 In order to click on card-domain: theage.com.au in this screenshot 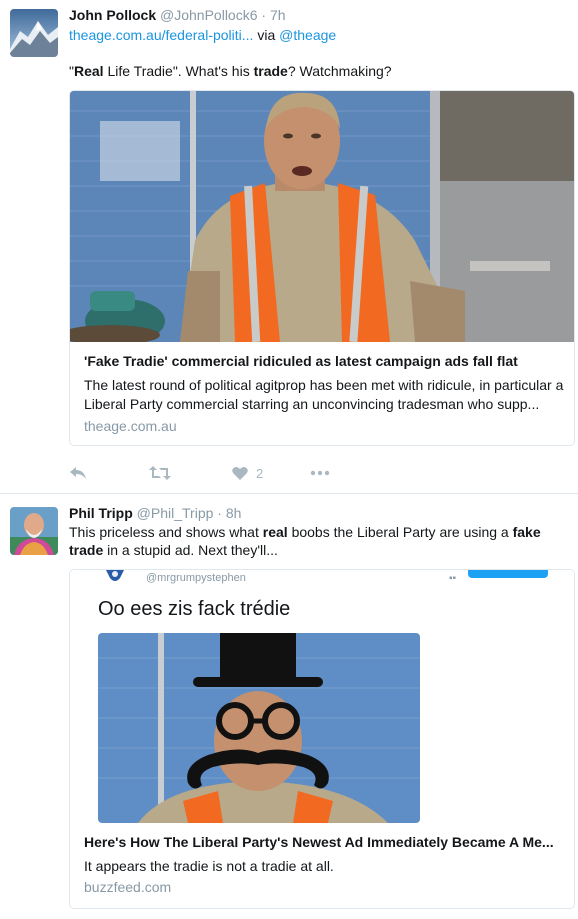, I will do `click(130, 426)`.